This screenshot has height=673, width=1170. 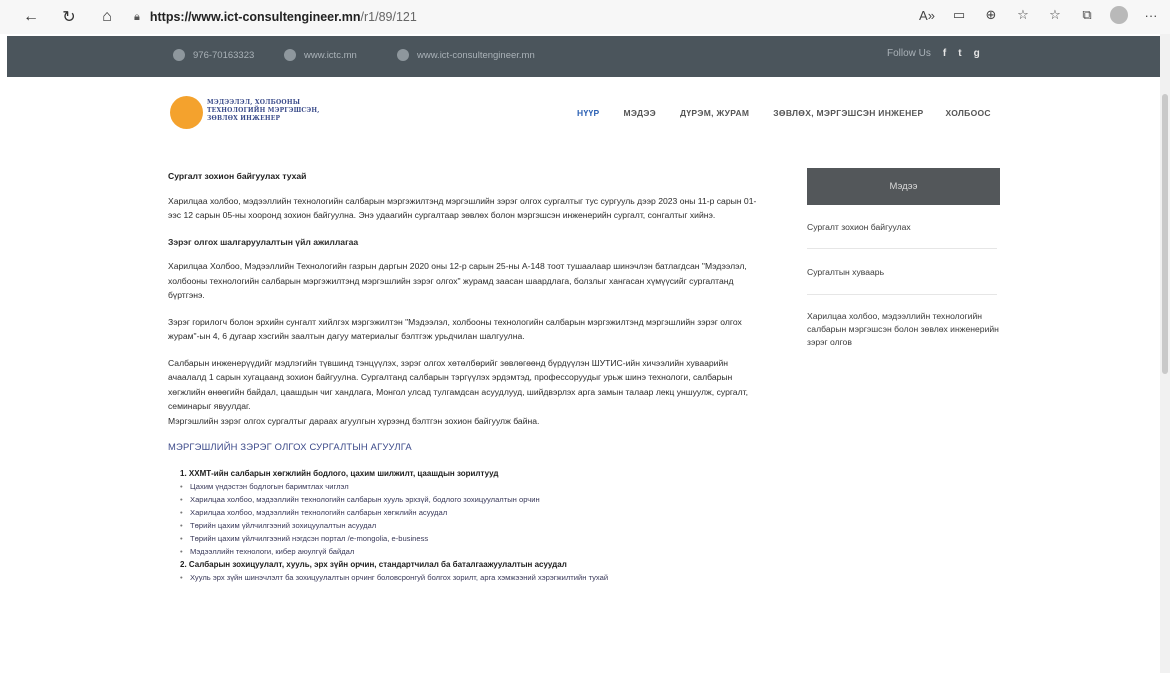 I want to click on follow-label: Follow Us, so click(x=909, y=53).